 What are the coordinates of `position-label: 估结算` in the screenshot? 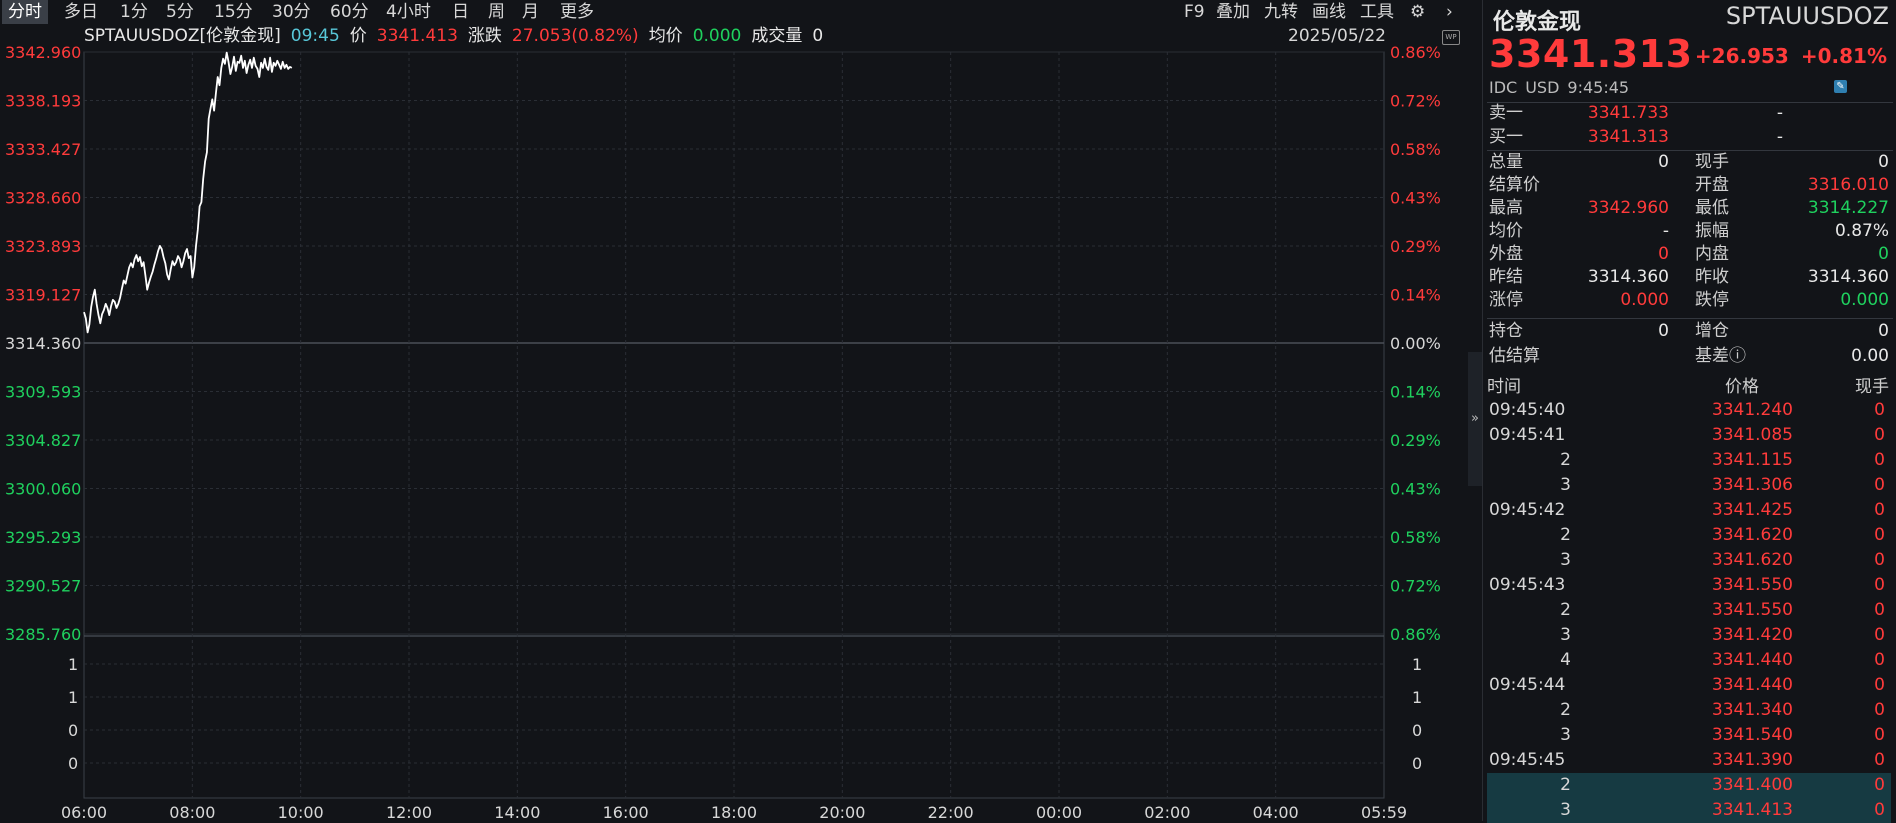 It's located at (1514, 356).